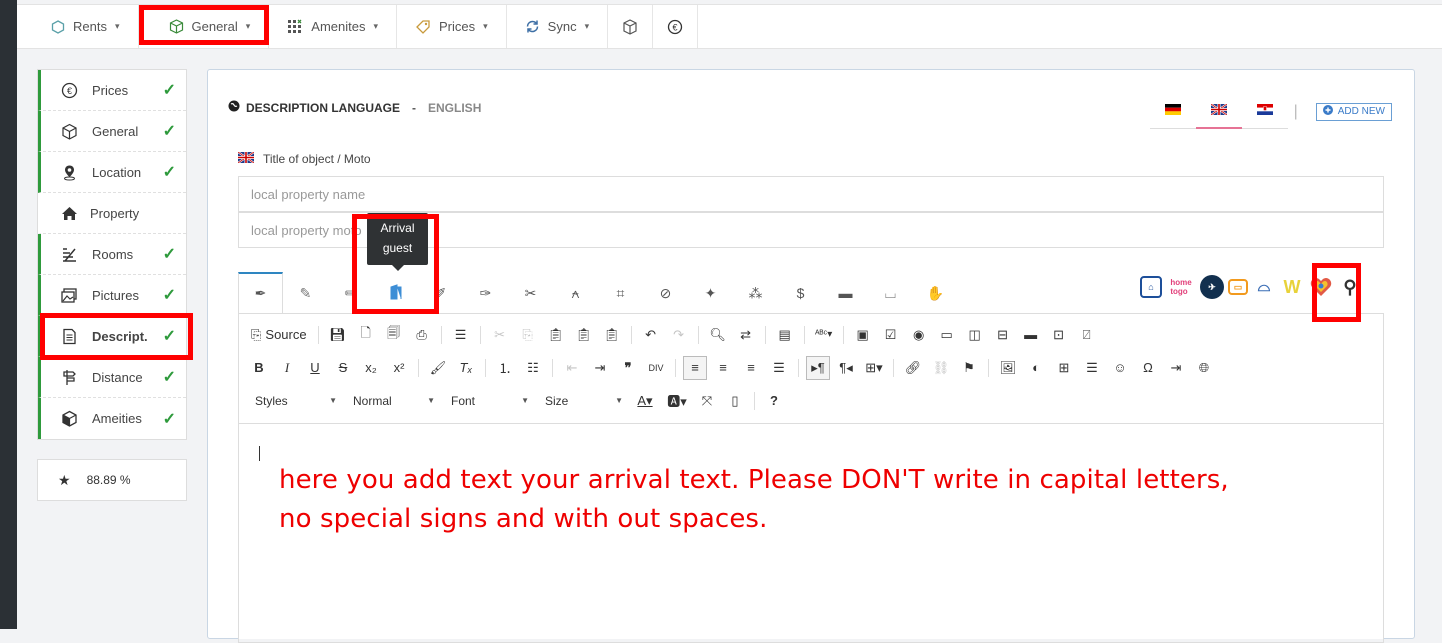 The image size is (1442, 643). I want to click on strike-button: S, so click(343, 368).